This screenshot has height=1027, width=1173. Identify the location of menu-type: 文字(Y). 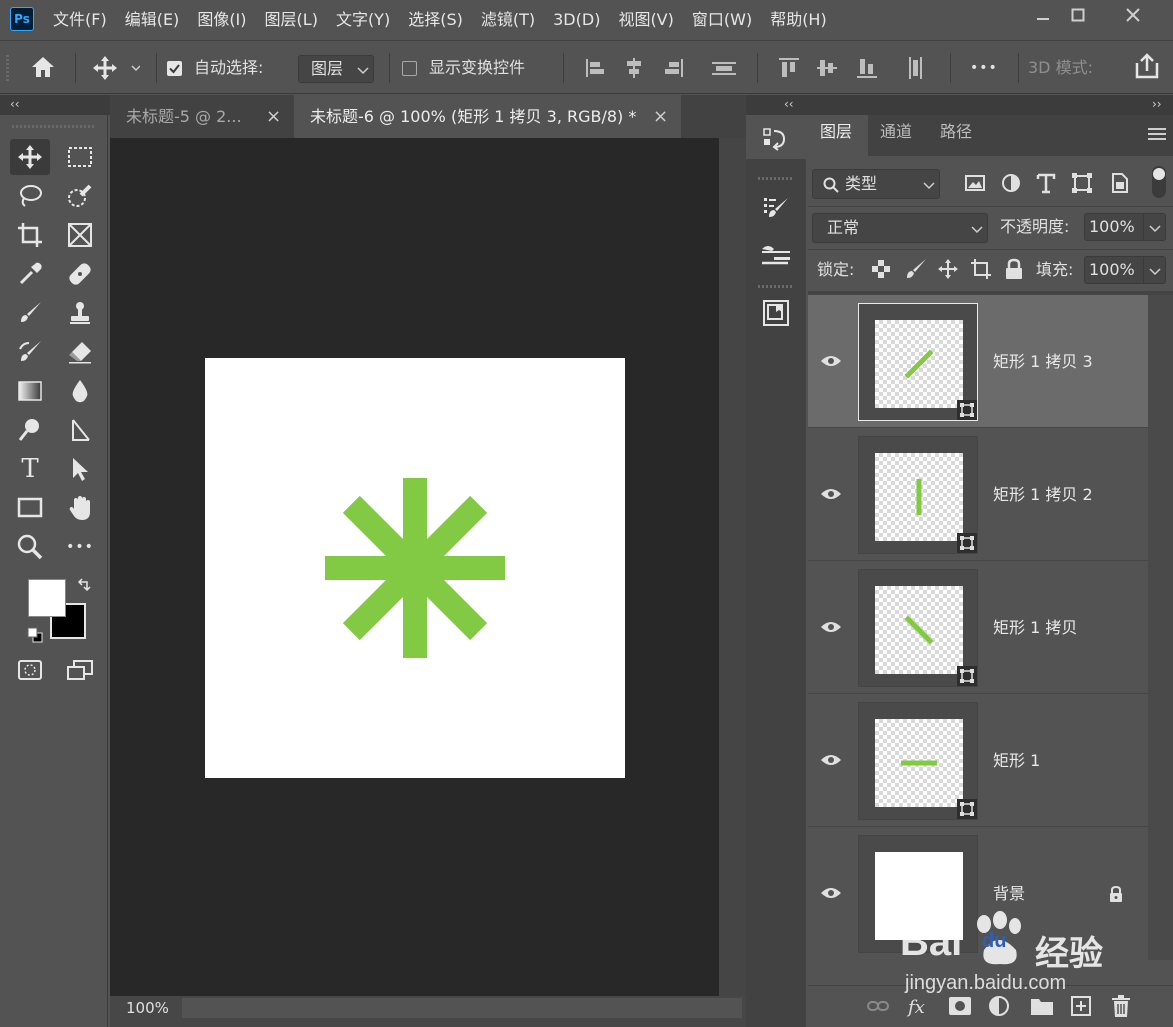
(363, 20).